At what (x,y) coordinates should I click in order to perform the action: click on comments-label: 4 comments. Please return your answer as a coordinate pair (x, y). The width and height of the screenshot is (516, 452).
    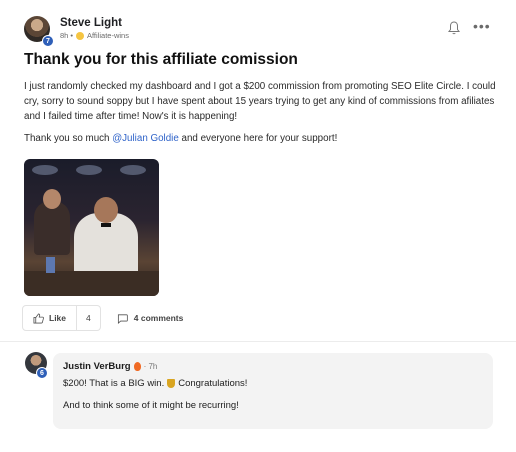
    Looking at the image, I should click on (158, 318).